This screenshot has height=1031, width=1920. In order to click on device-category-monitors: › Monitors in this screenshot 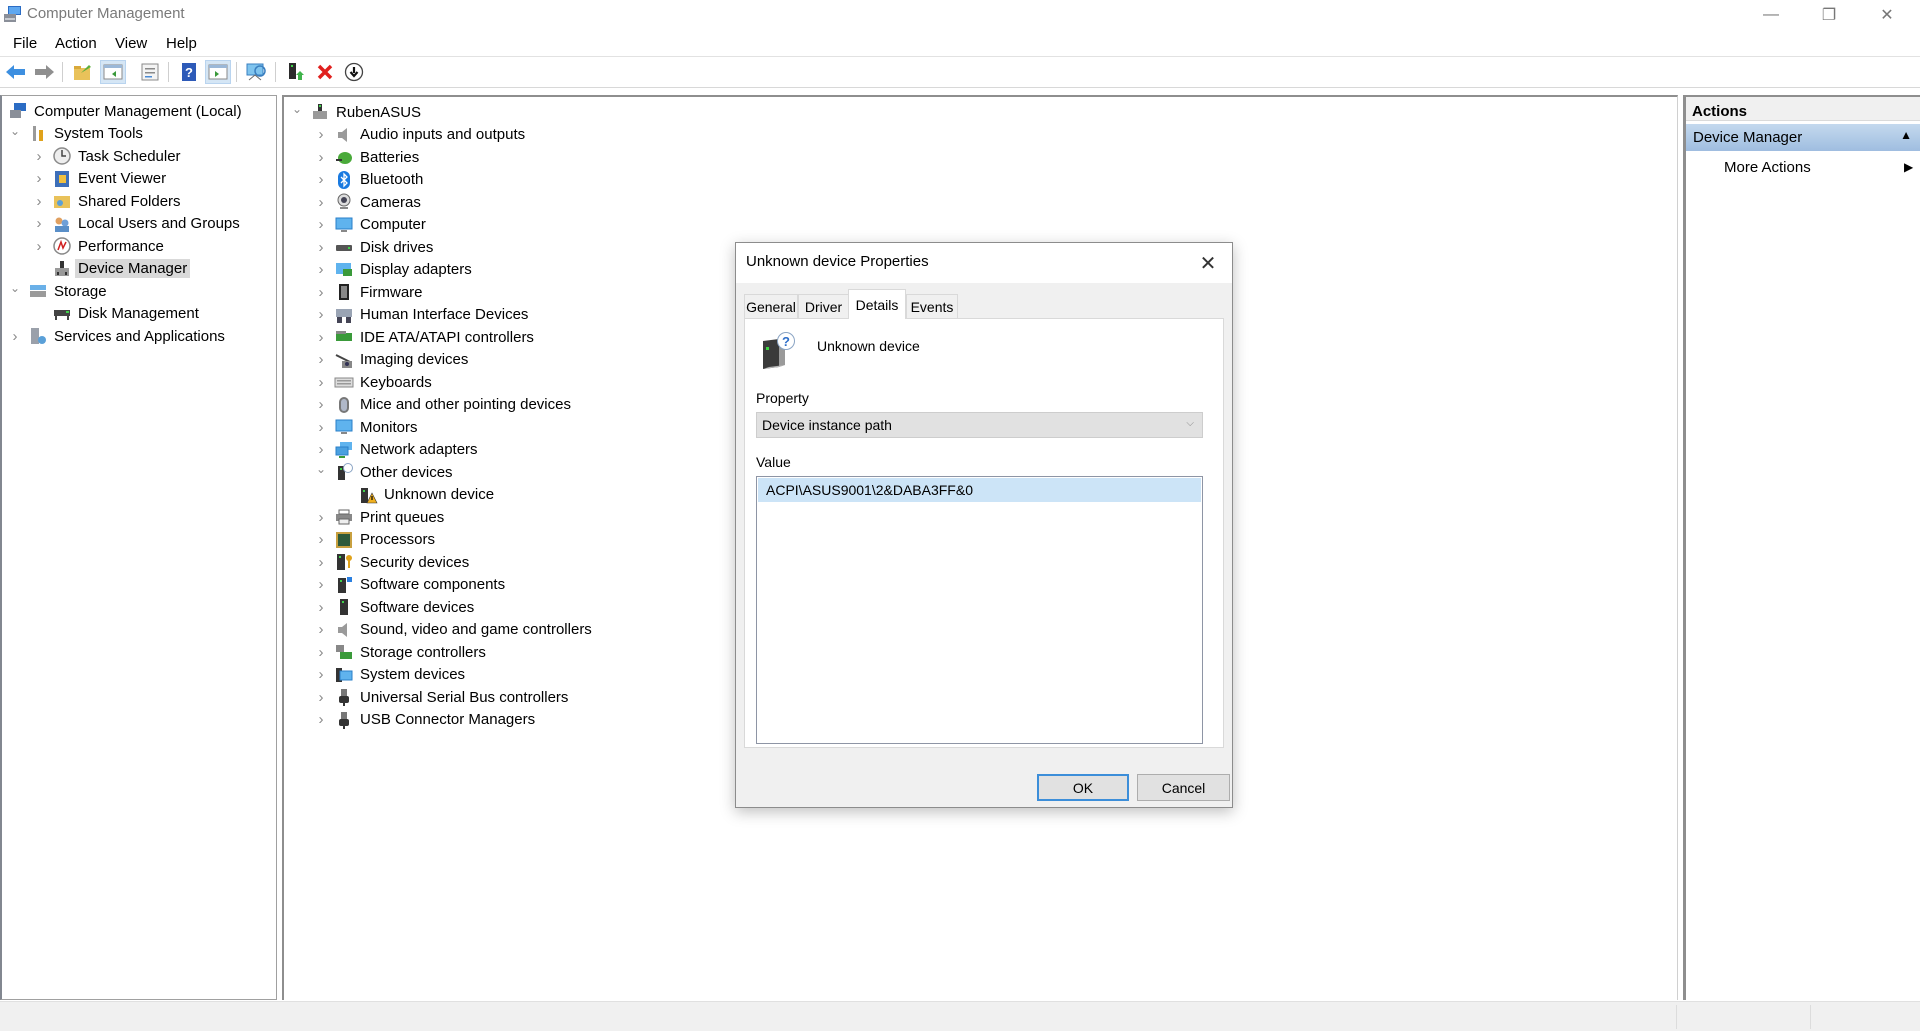, I will do `click(366, 427)`.